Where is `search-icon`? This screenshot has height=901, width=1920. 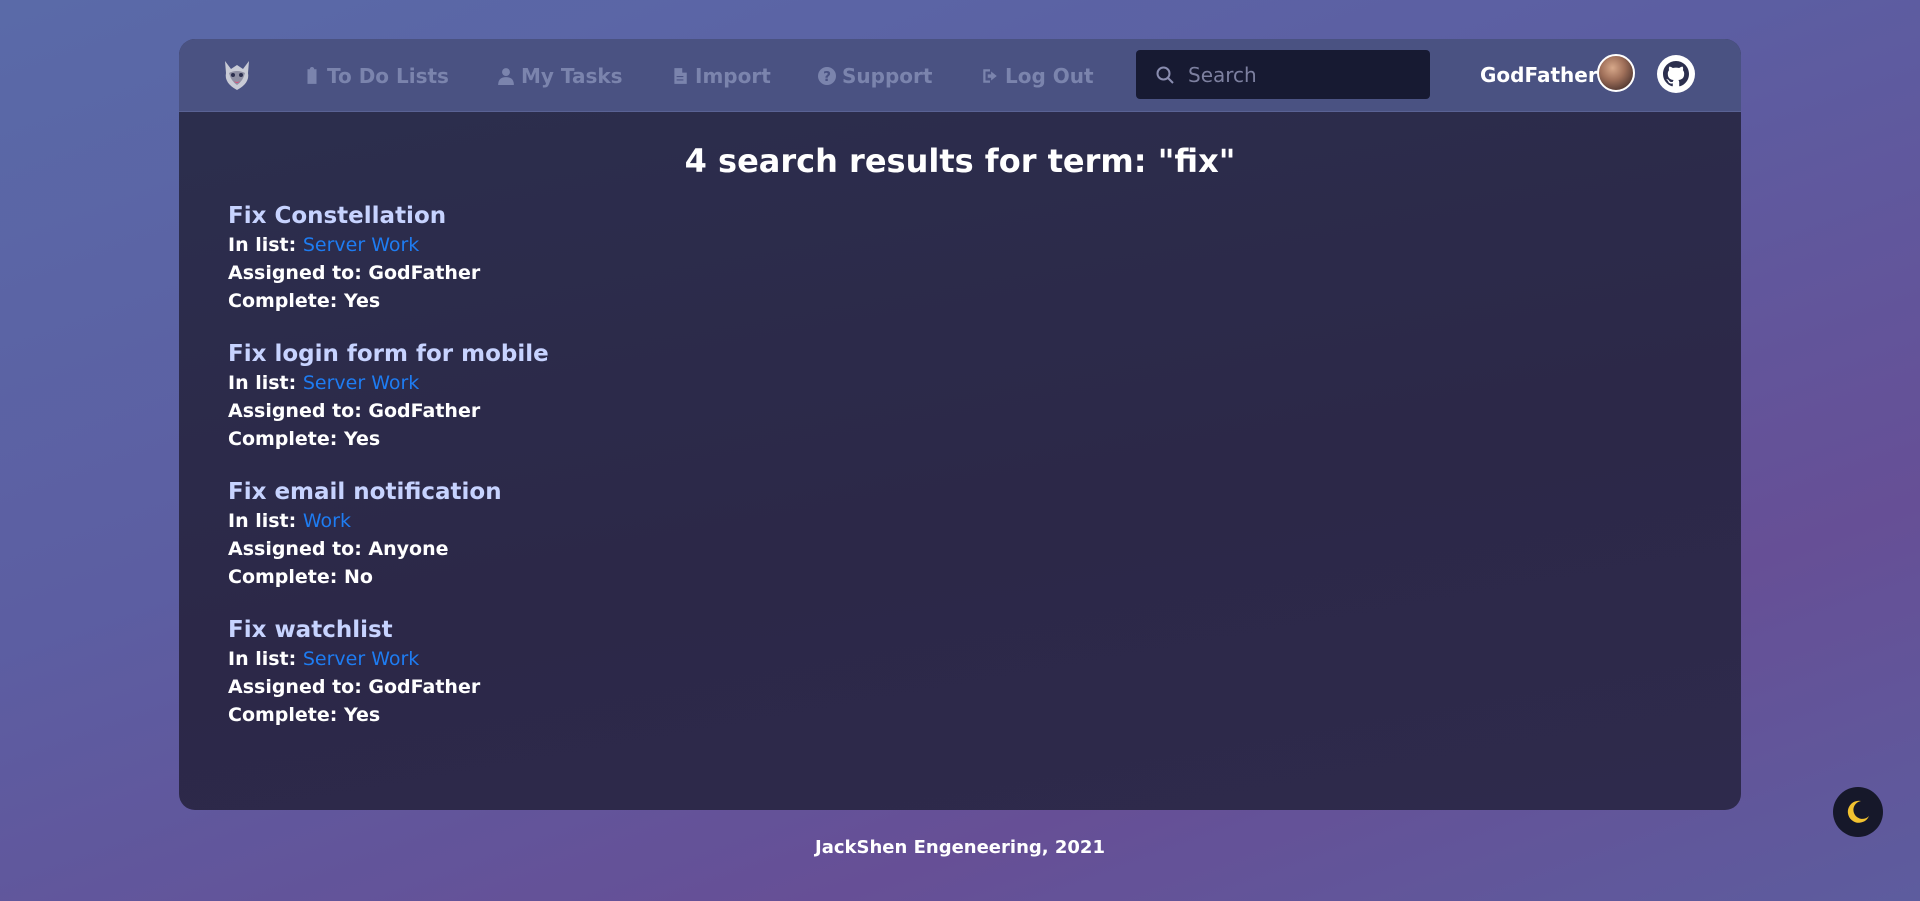
search-icon is located at coordinates (1165, 75).